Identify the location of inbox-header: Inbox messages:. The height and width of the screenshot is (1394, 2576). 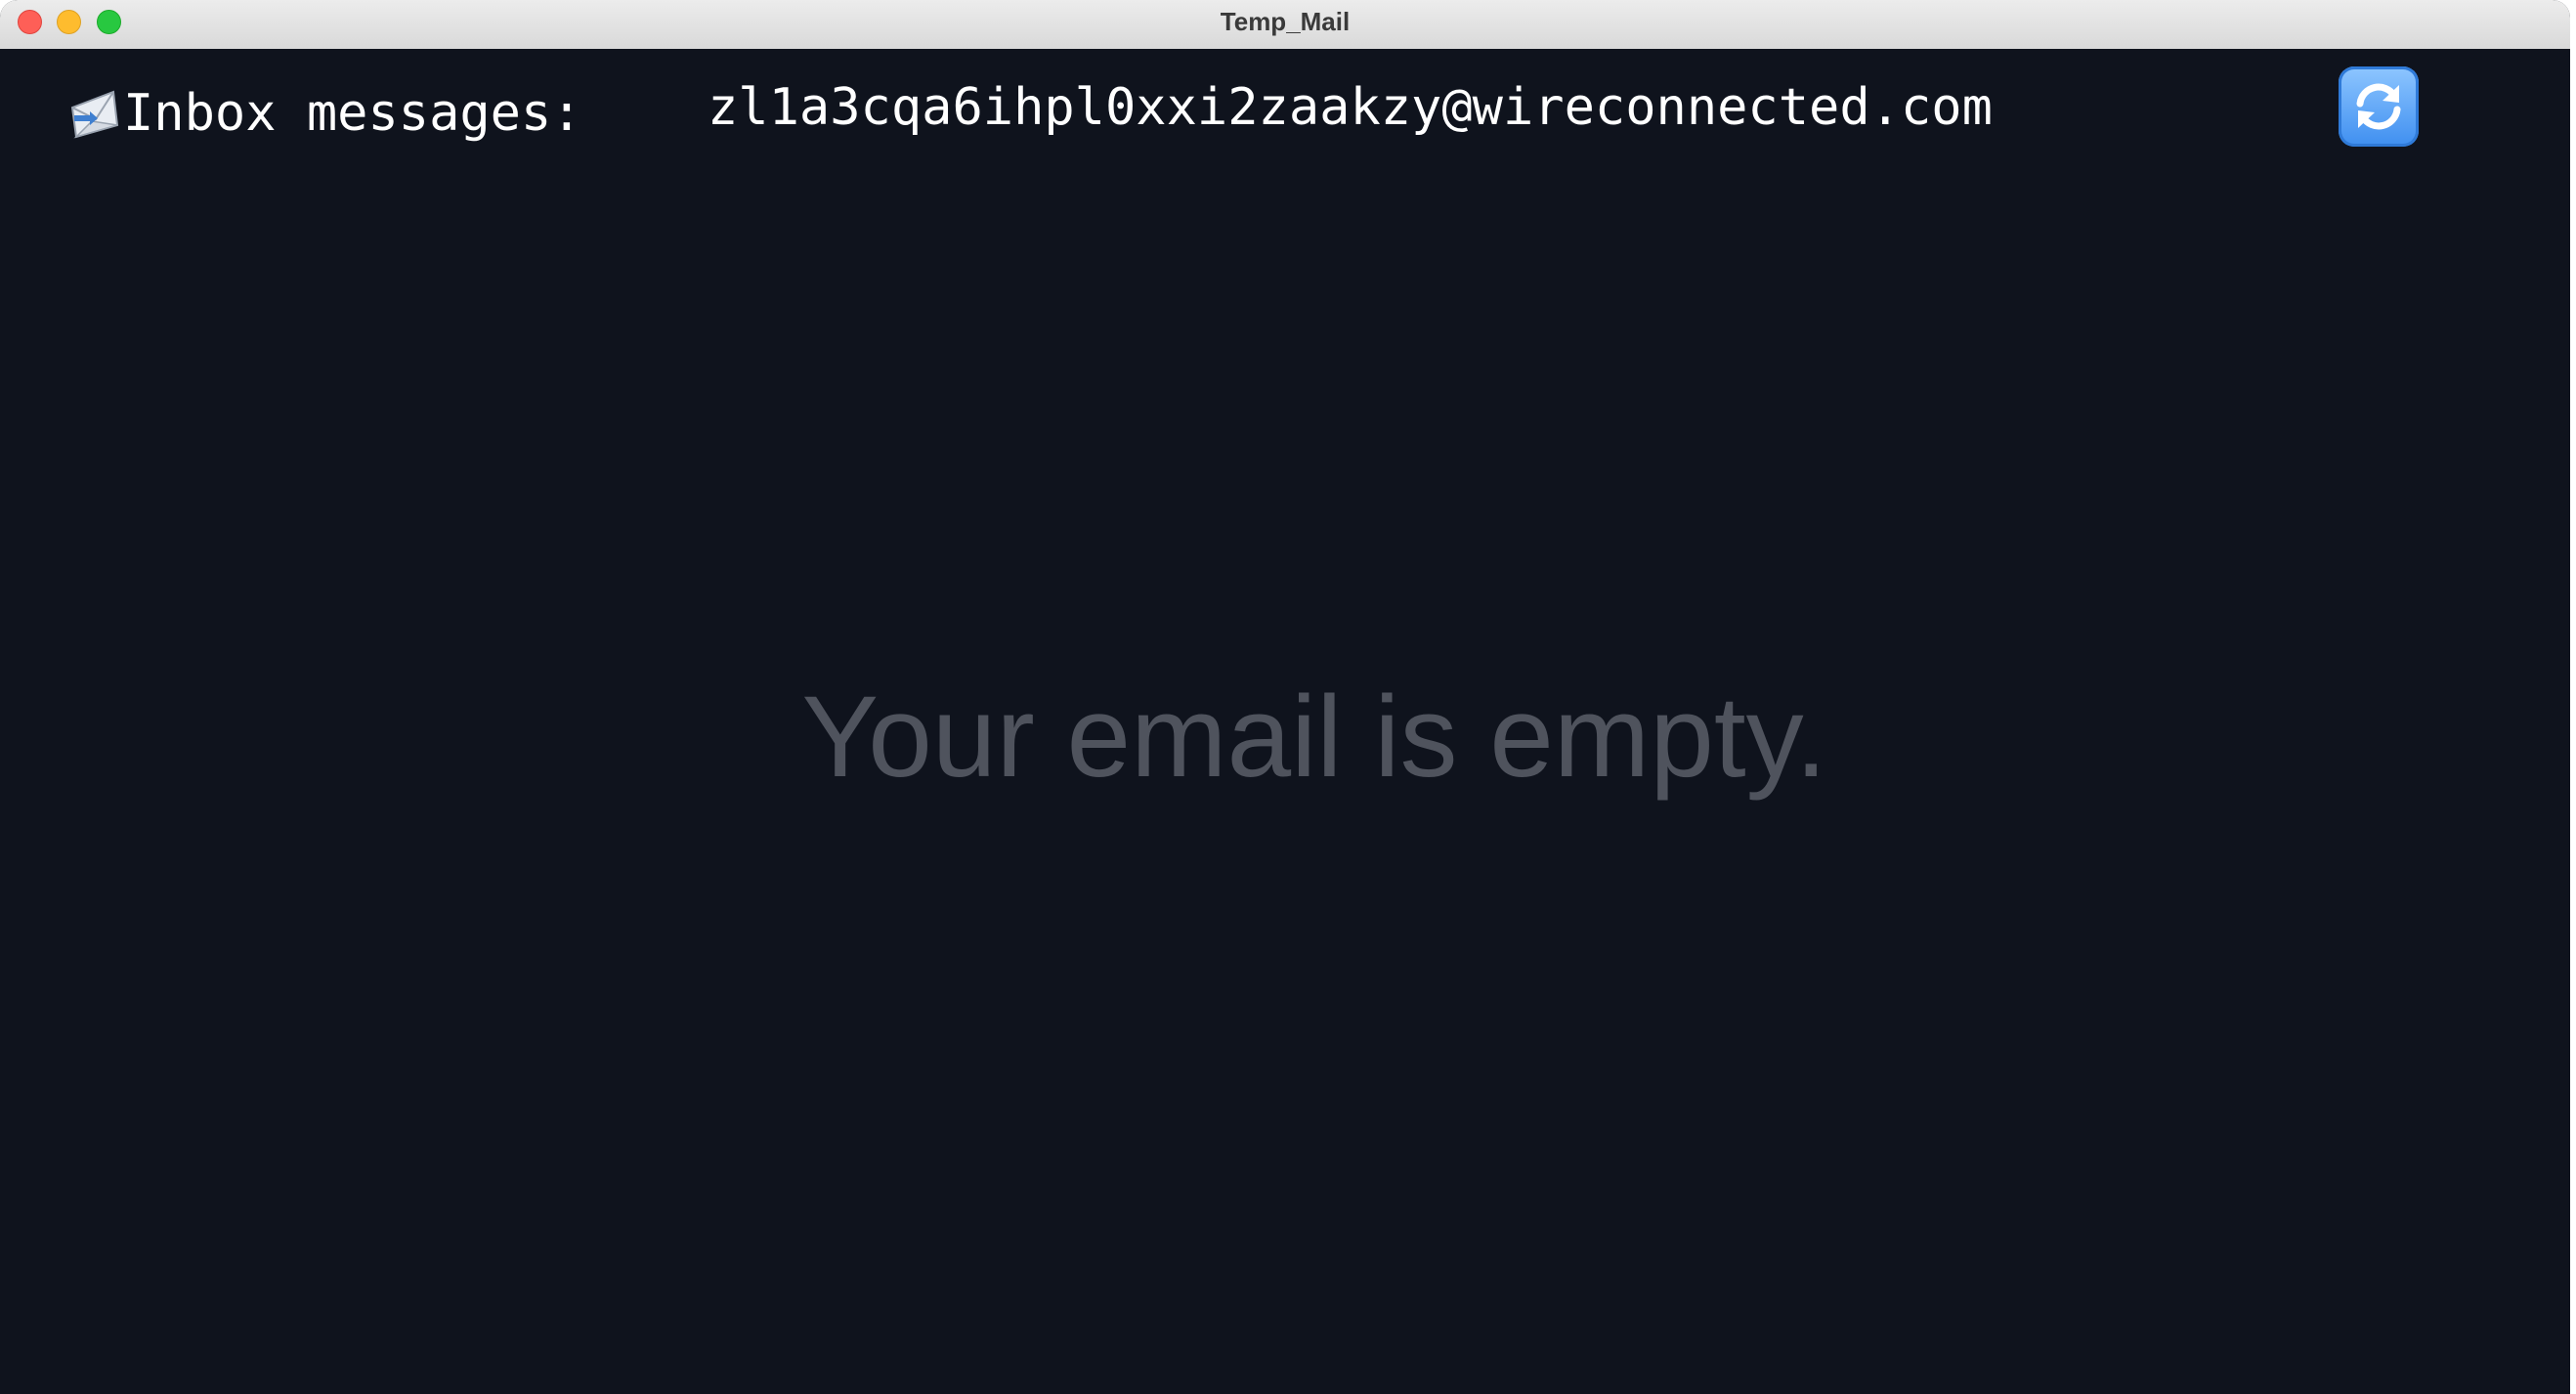
(325, 113).